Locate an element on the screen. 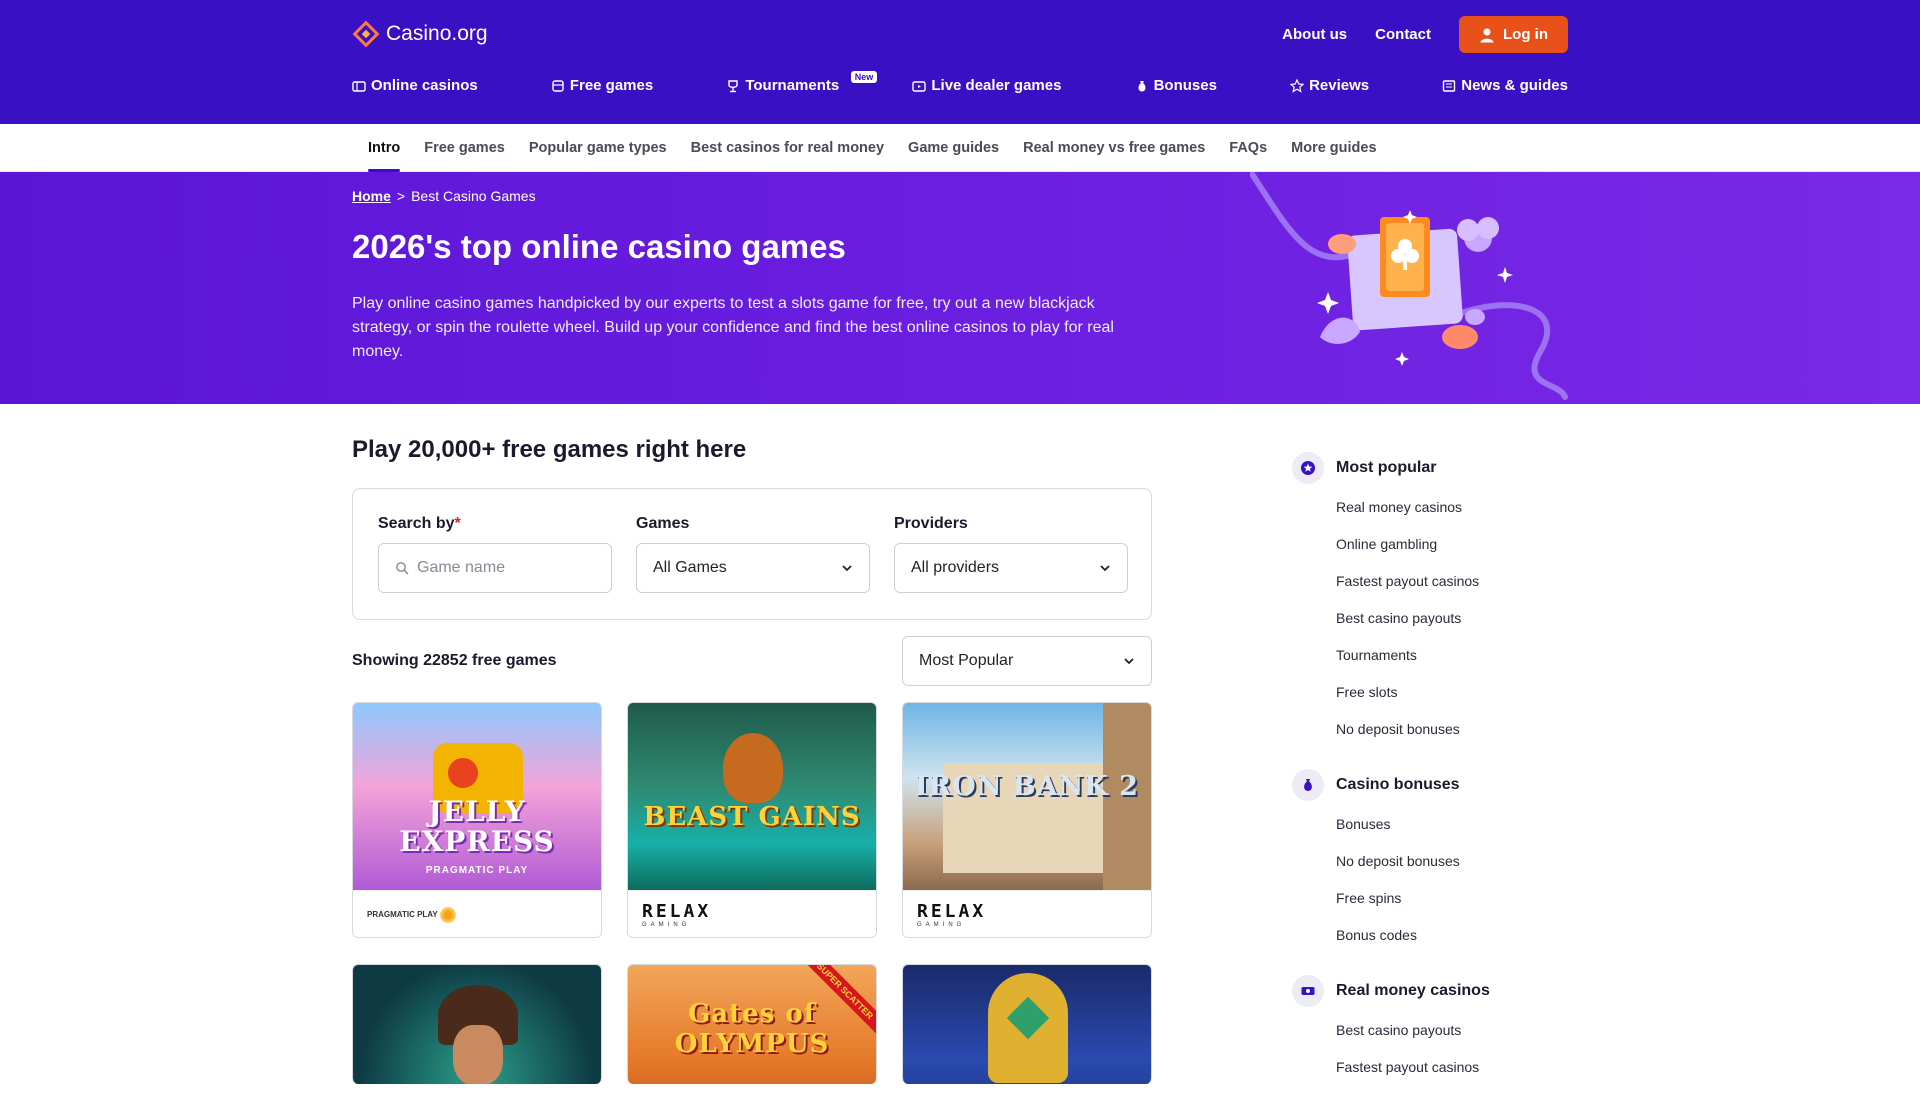  pragmatic-play-icon is located at coordinates (447, 914).